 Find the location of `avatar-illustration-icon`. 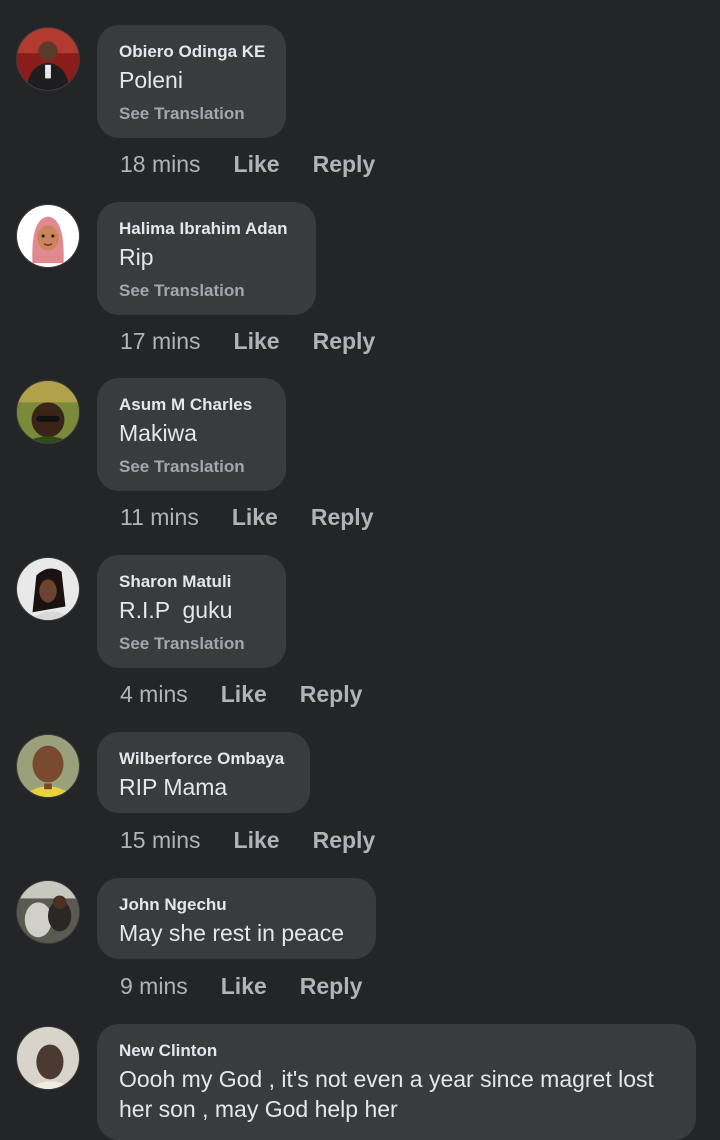

avatar-illustration-icon is located at coordinates (48, 236).